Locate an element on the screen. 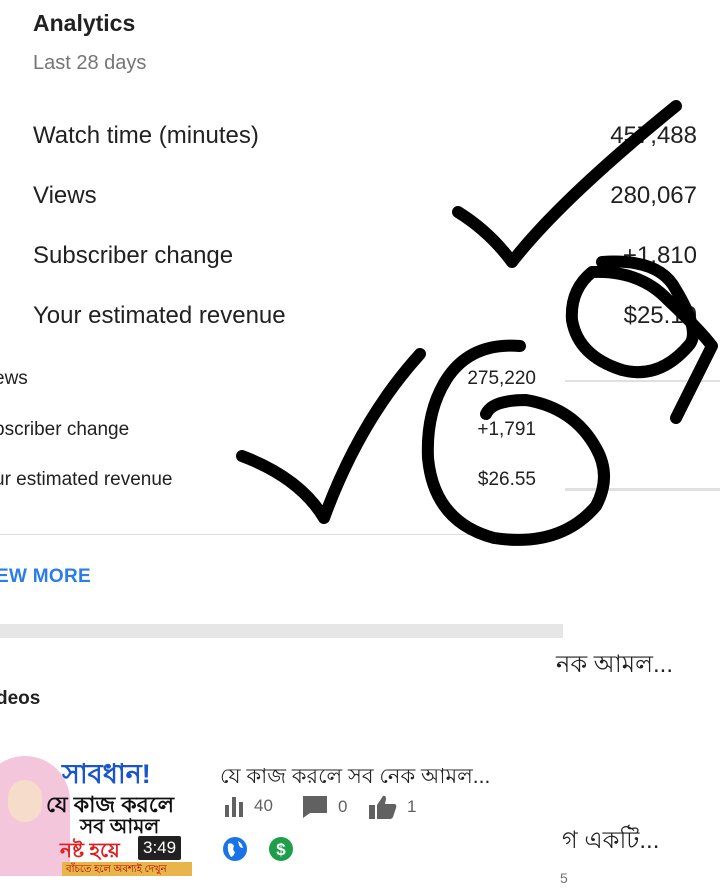 This screenshot has width=720, height=895. stat-value: 457,488 is located at coordinates (653, 135).